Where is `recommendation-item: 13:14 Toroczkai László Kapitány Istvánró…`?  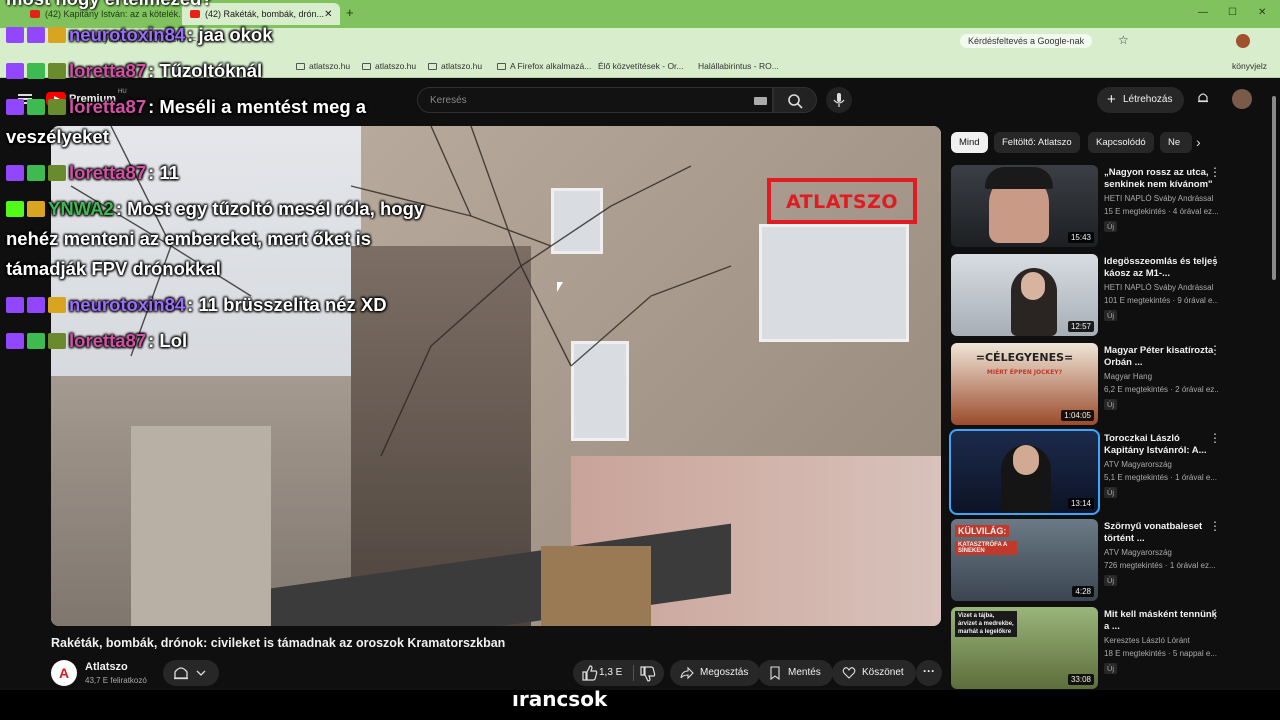
recommendation-item: 13:14 Toroczkai László Kapitány Istvánró… is located at coordinates (1107, 472).